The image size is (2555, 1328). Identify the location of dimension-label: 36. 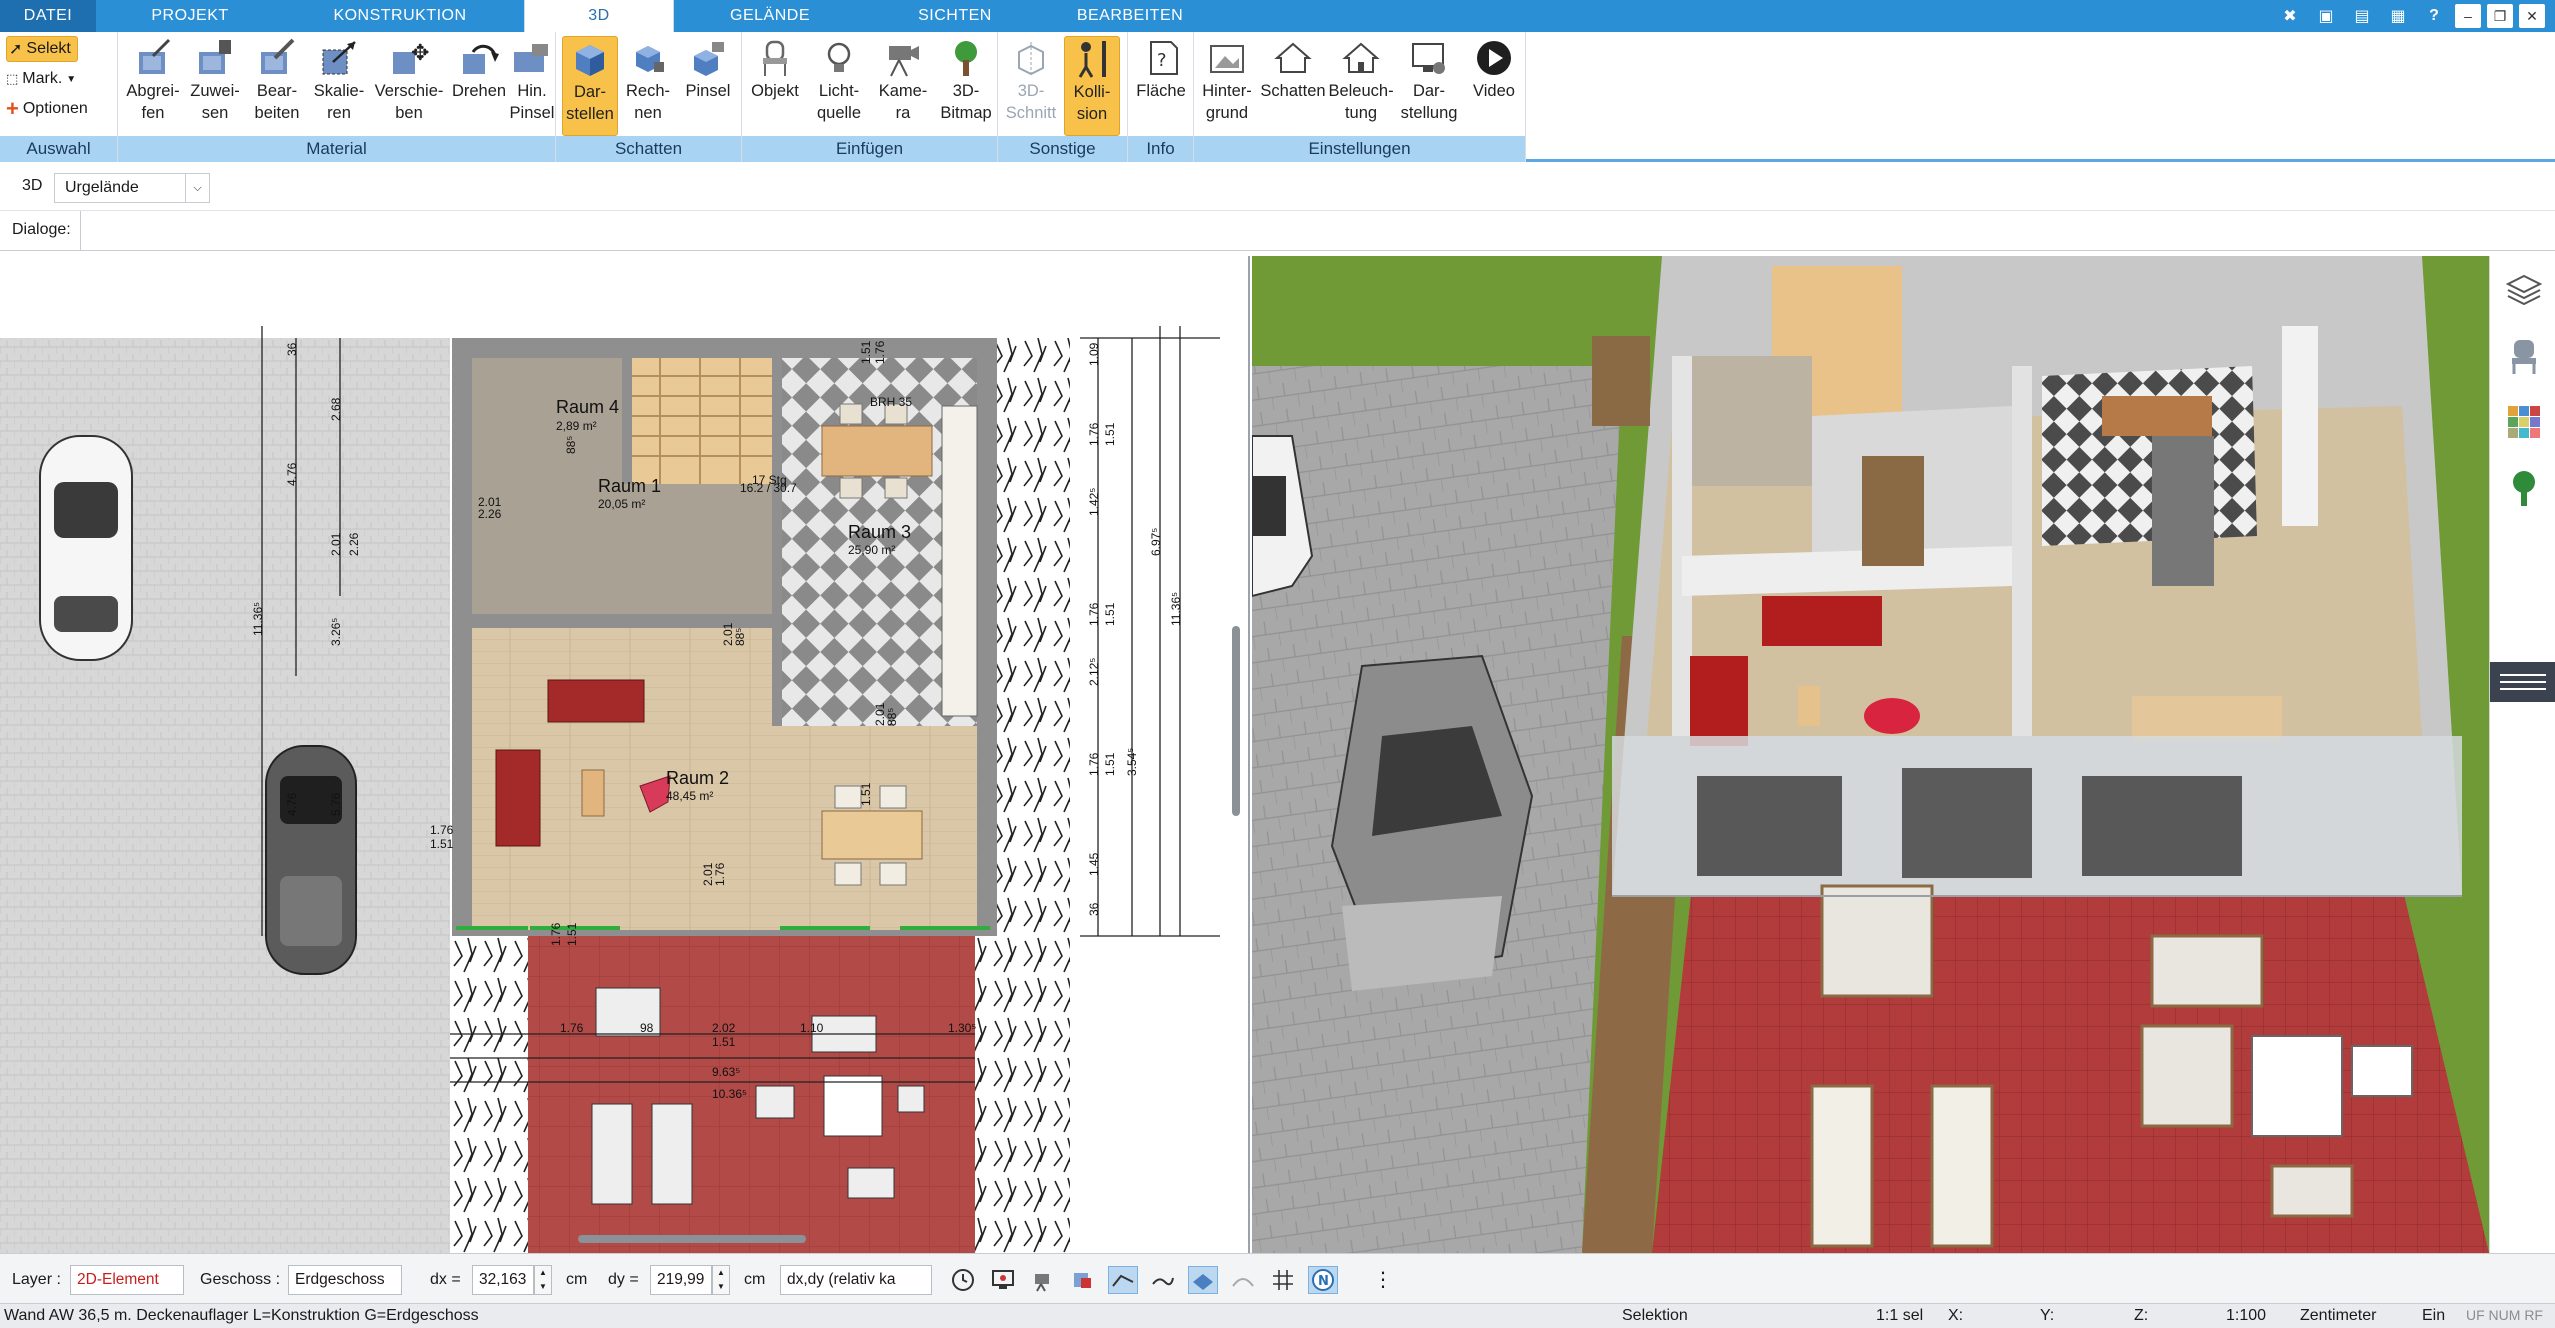
(1094, 909).